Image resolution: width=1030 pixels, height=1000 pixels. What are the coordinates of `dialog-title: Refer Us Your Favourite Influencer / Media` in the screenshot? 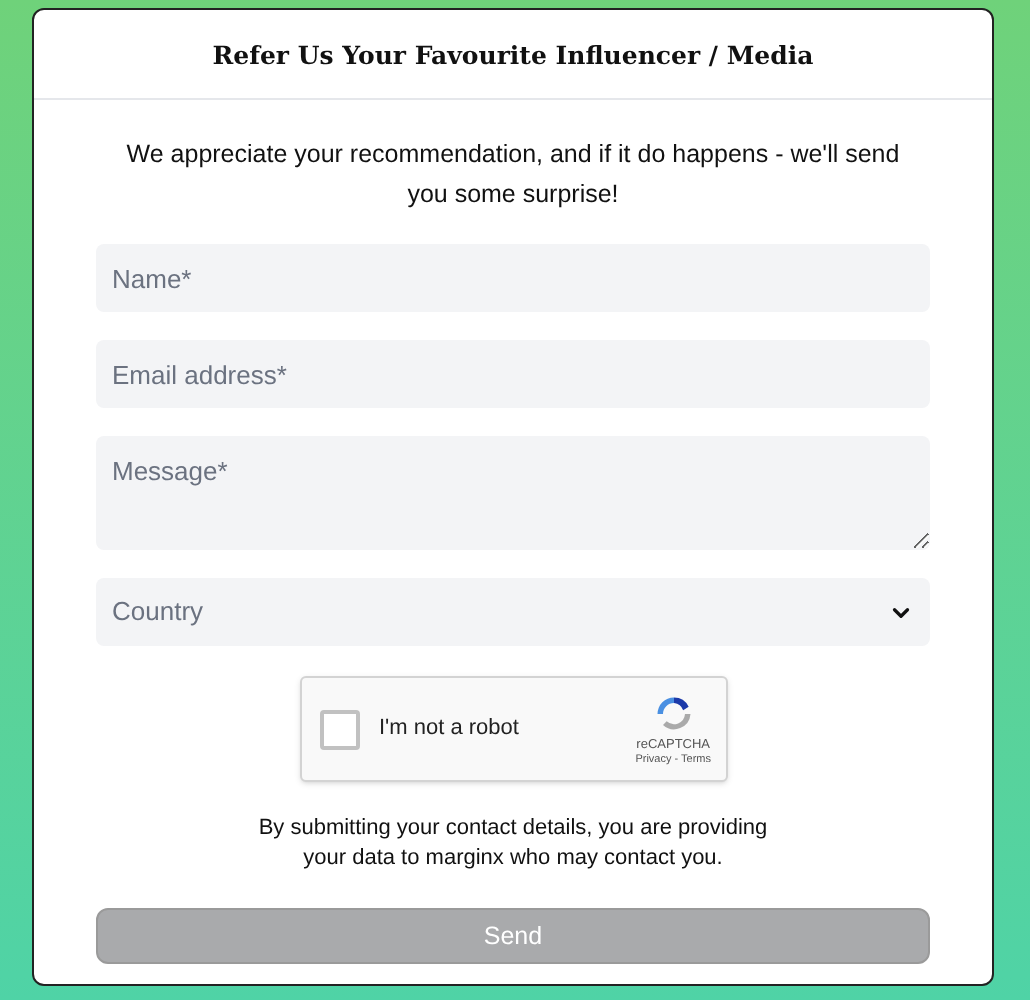 It's located at (513, 55).